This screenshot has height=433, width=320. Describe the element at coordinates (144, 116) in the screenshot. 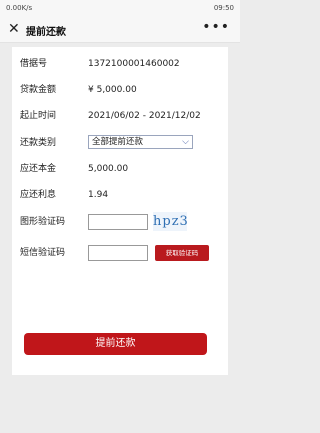

I see `period-value: 2021/06/02 - 2021/12/02` at that location.